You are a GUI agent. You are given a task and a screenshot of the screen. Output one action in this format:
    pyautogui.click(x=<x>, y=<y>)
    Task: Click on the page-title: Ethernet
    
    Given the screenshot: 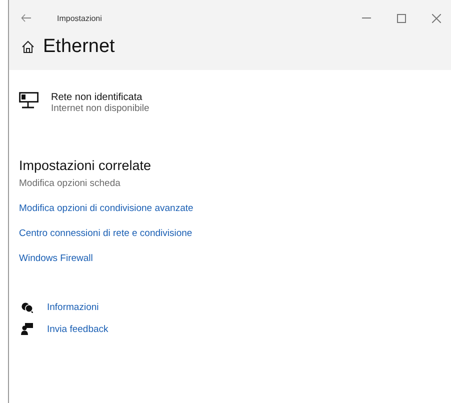 What is the action you would take?
    pyautogui.click(x=79, y=47)
    